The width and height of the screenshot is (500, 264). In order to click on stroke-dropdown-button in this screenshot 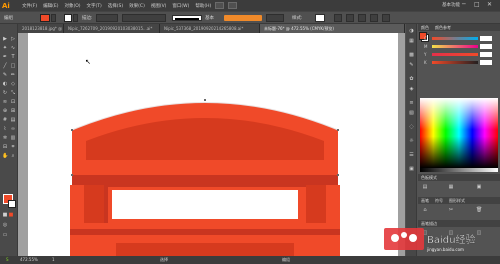, I will do `click(75, 18)`.